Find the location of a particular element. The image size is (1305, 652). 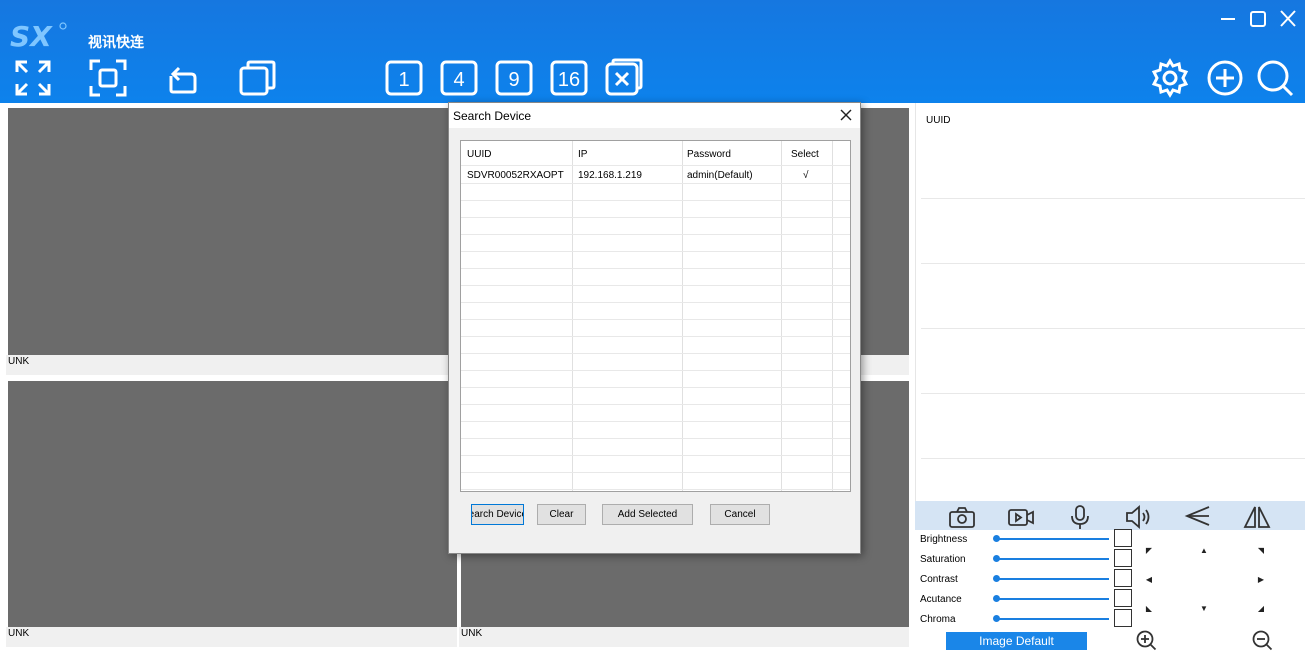

search-icon is located at coordinates (1275, 78).